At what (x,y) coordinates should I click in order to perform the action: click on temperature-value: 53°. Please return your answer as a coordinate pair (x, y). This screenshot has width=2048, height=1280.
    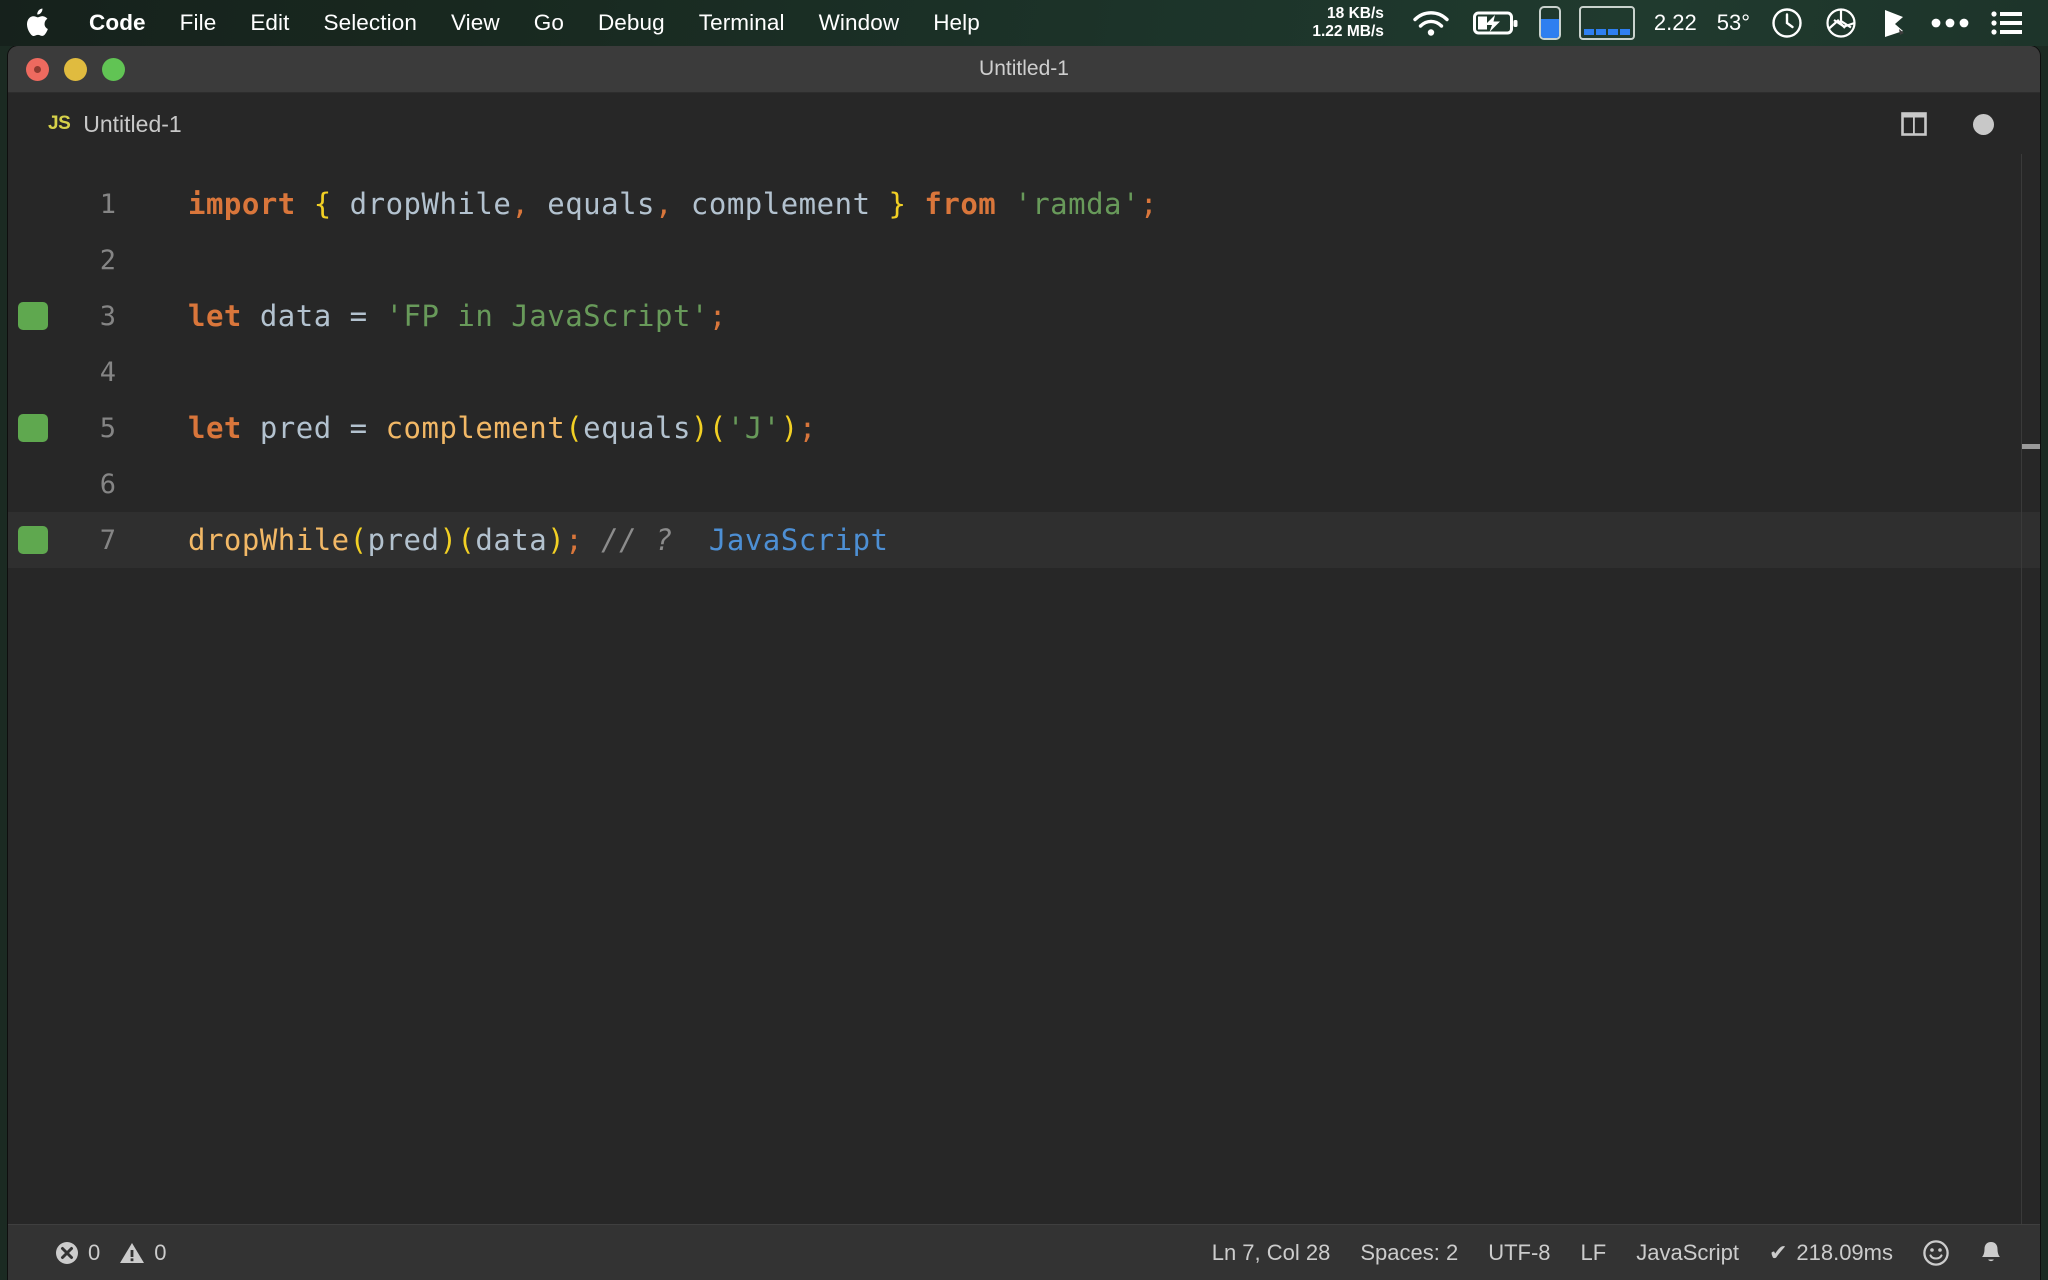
    Looking at the image, I should click on (1733, 23).